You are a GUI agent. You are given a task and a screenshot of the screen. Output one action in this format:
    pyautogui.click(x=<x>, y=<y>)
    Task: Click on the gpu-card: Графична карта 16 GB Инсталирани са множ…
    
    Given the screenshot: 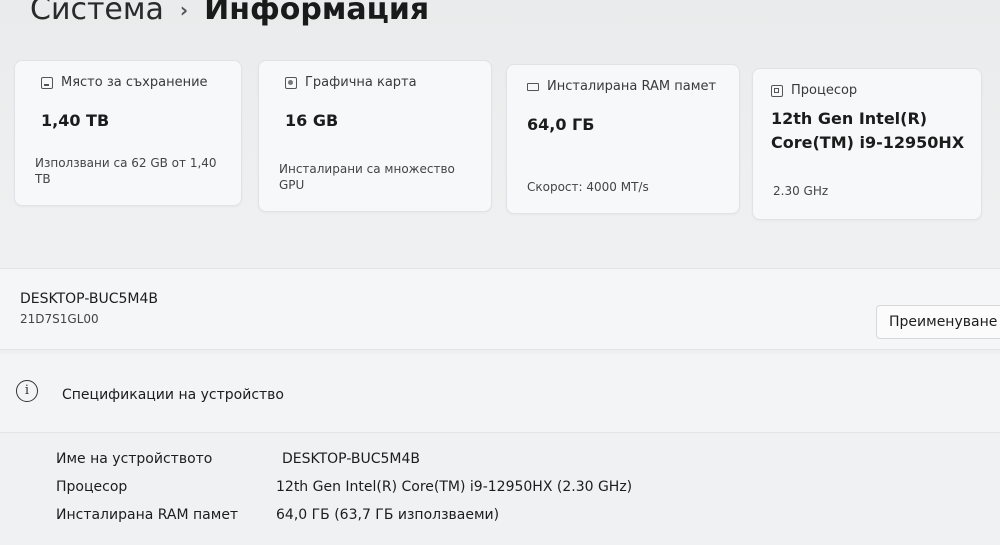 What is the action you would take?
    pyautogui.click(x=375, y=136)
    